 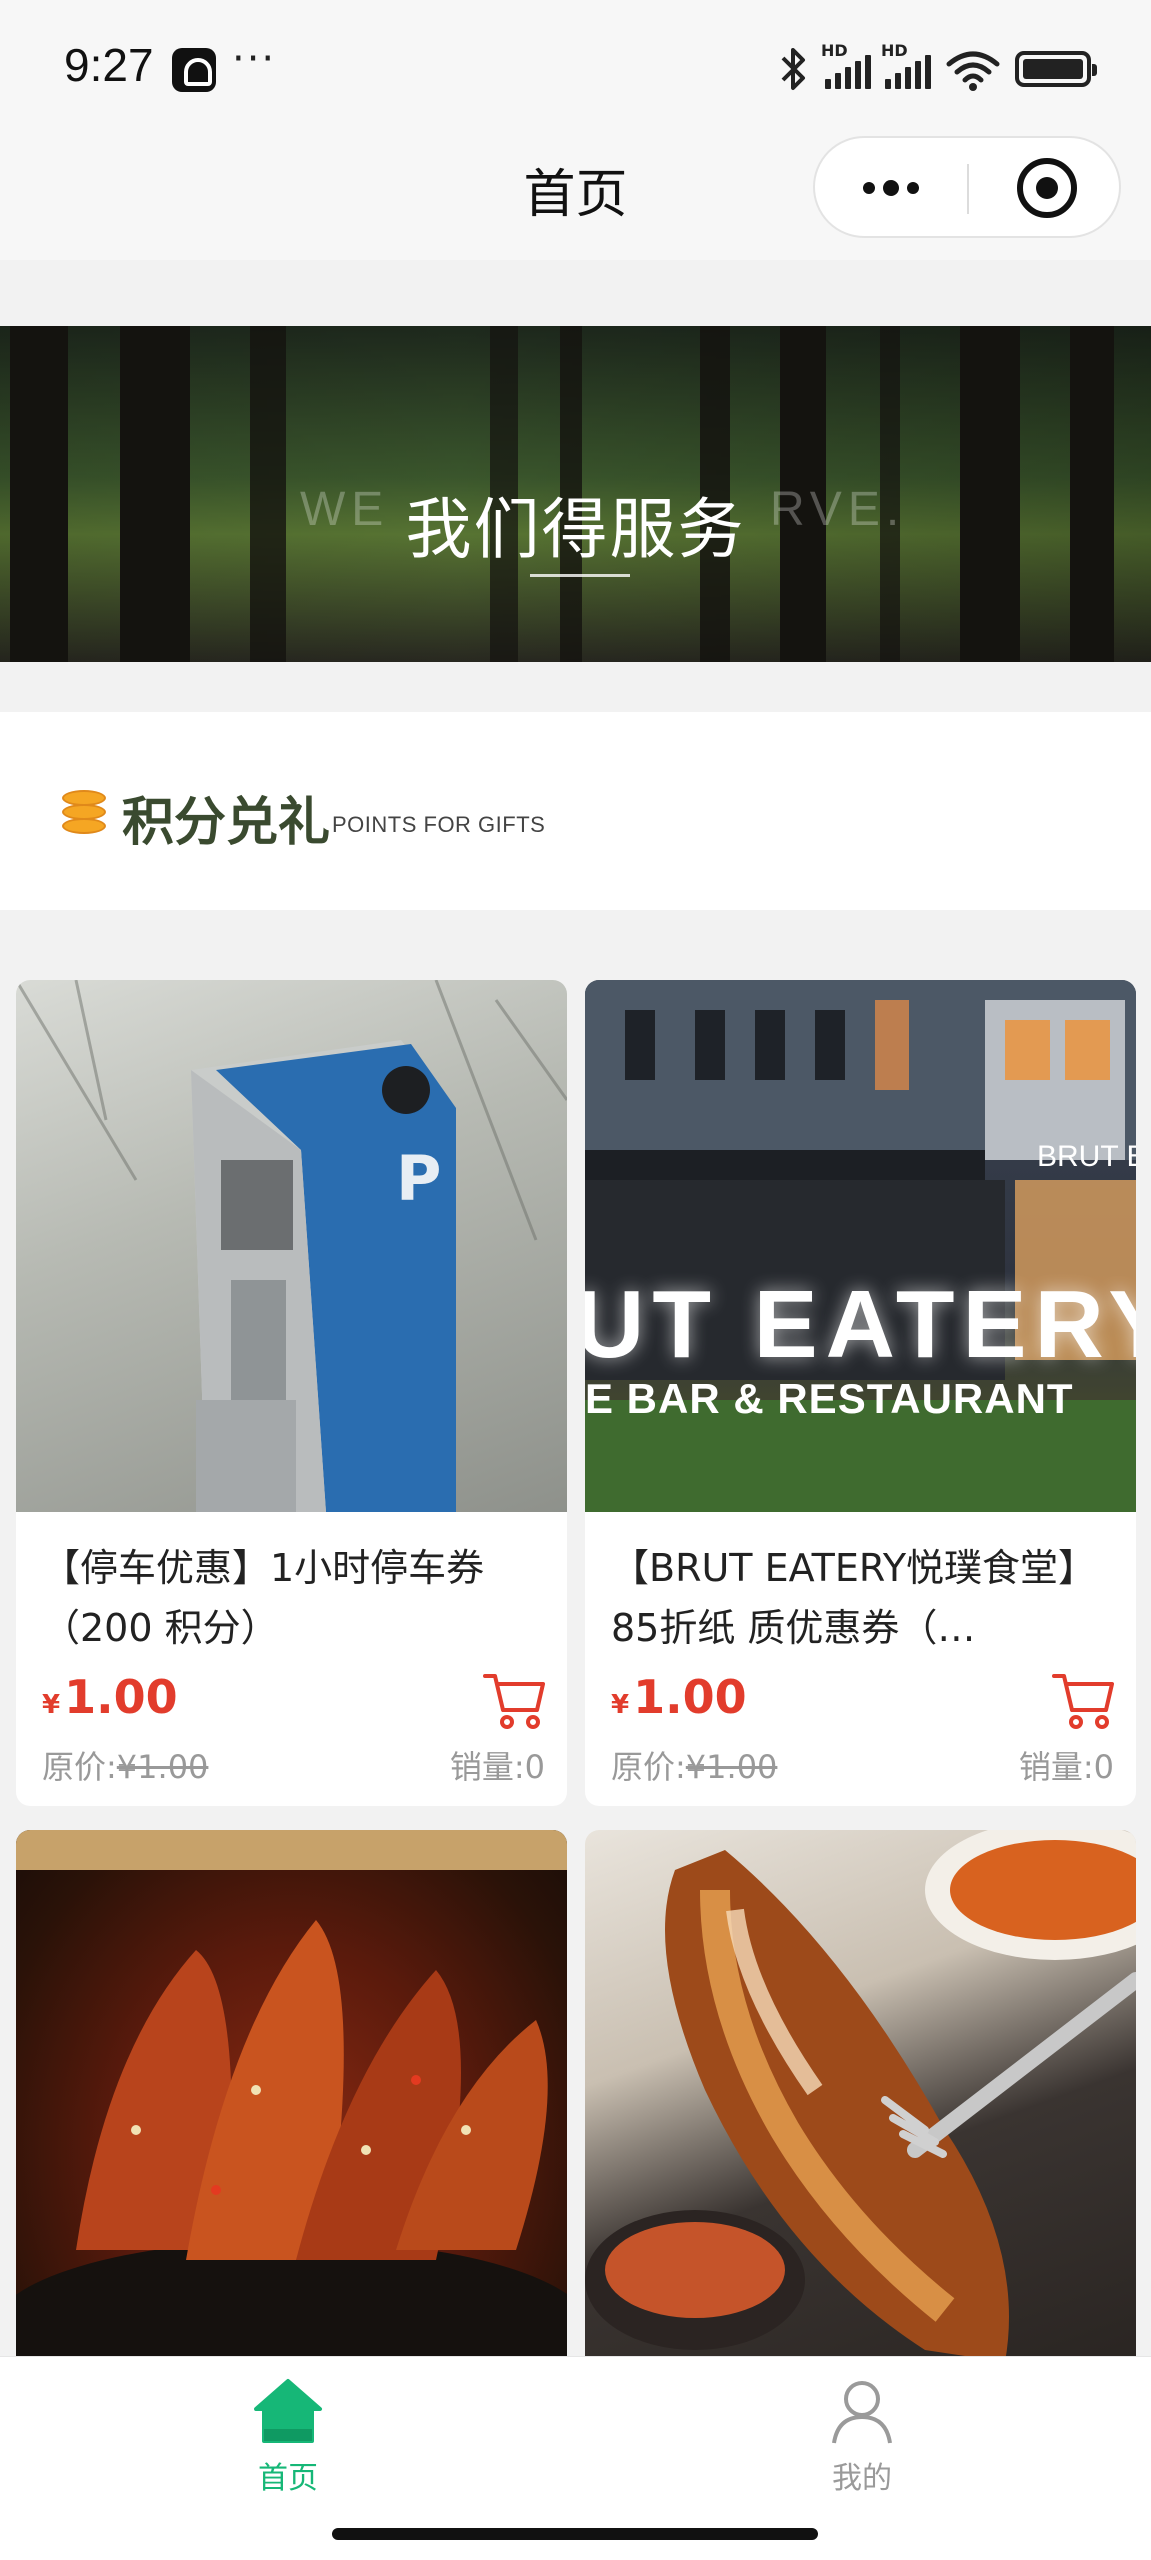 I want to click on signal-icon-2: HD, so click(x=906, y=65).